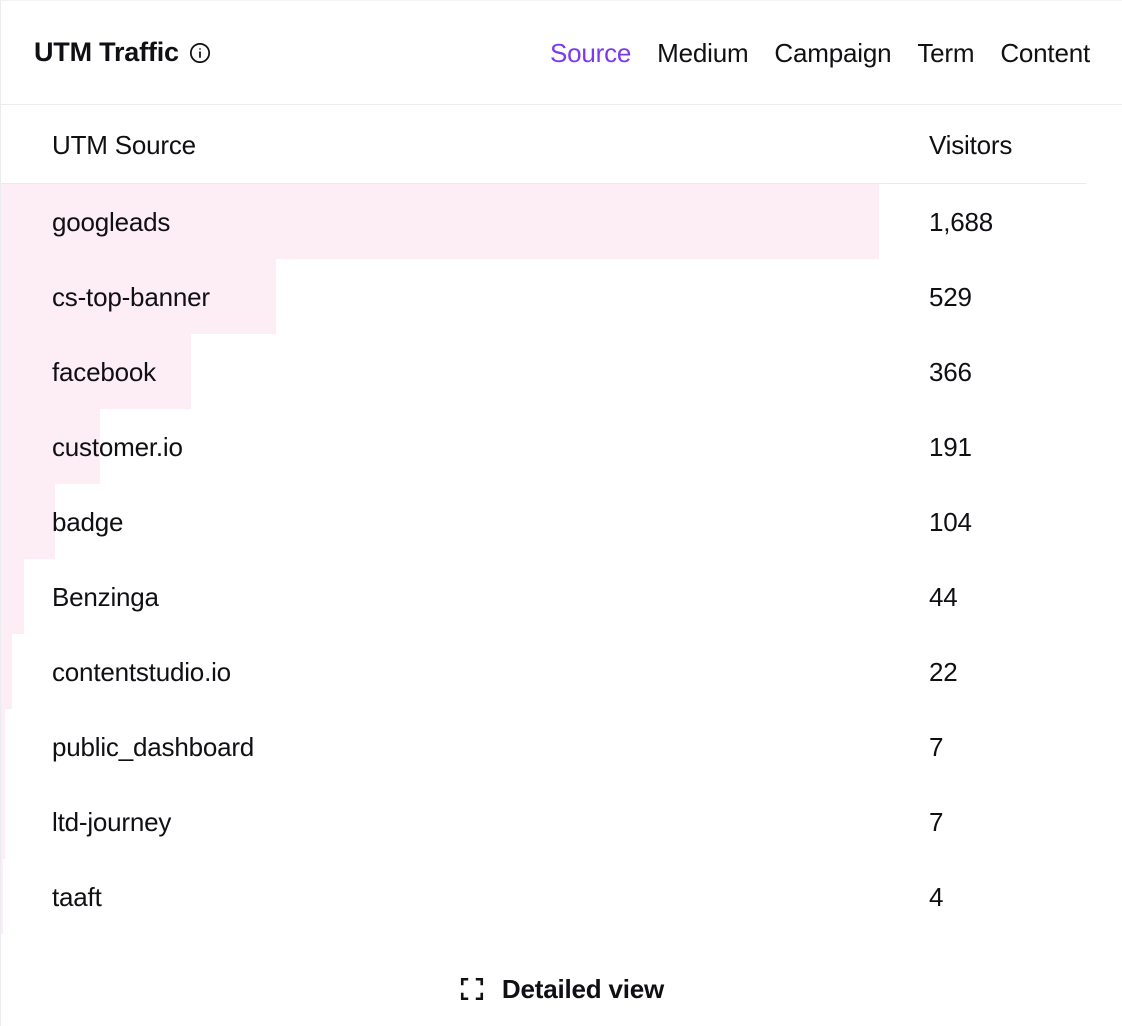  Describe the element at coordinates (950, 296) in the screenshot. I see `row-value: 529` at that location.